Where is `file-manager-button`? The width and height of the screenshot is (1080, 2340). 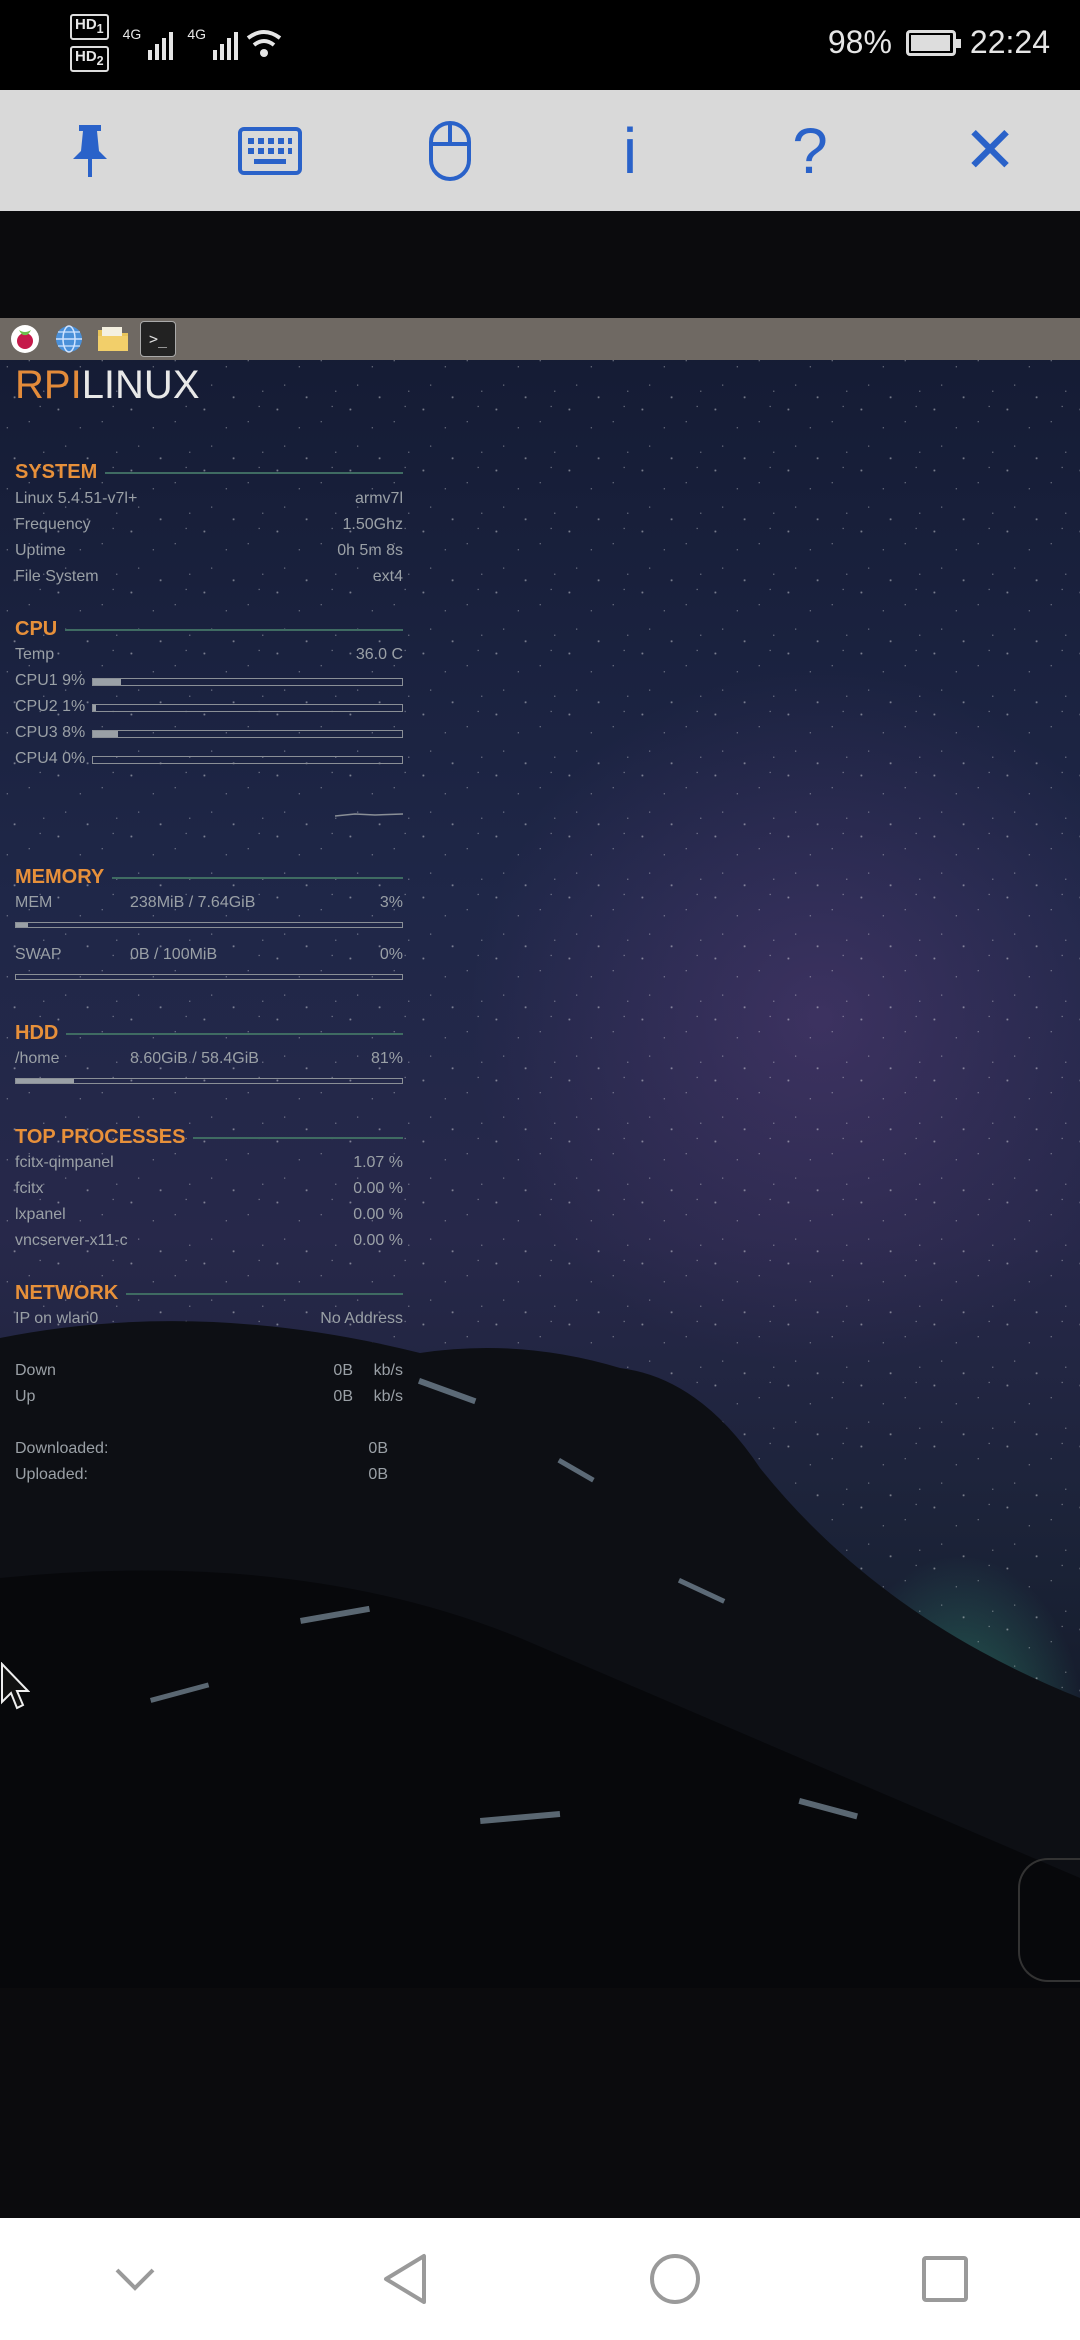
file-manager-button is located at coordinates (113, 339).